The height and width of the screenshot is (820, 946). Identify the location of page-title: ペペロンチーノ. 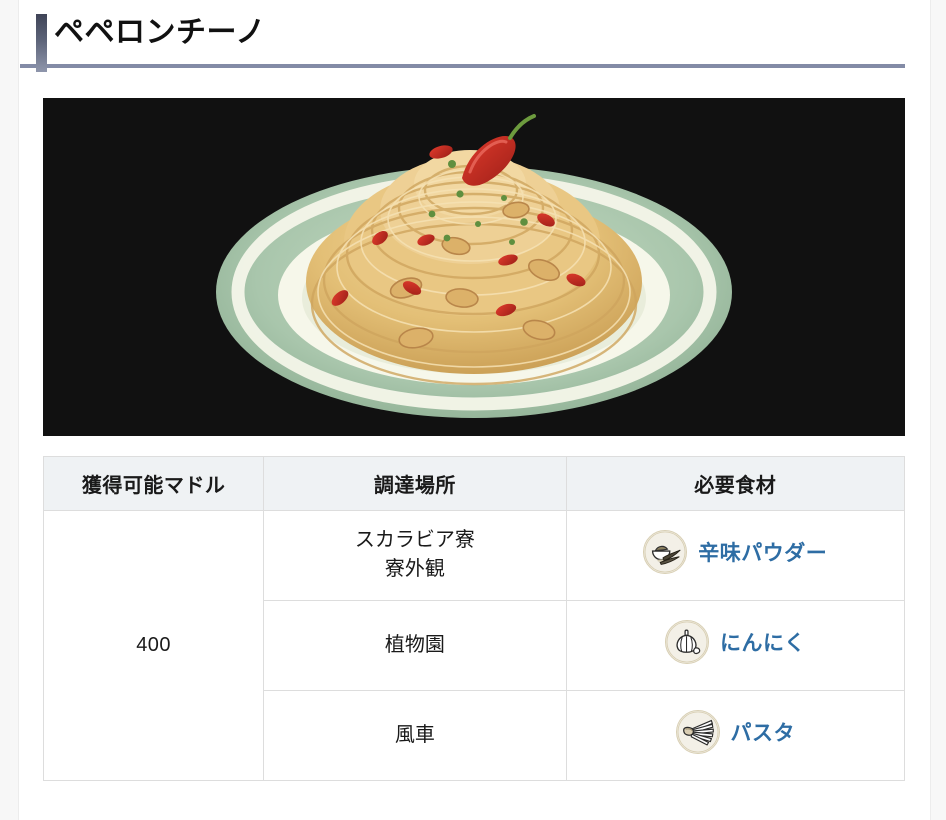
(462, 36).